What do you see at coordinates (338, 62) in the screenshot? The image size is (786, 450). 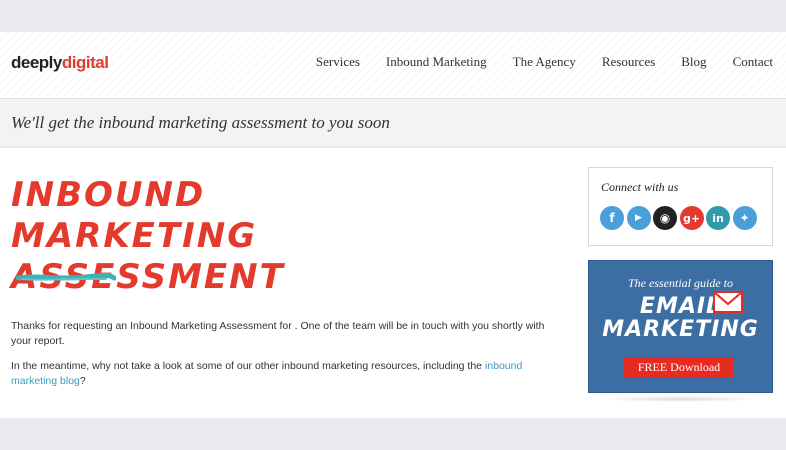 I see `nav-services: Services` at bounding box center [338, 62].